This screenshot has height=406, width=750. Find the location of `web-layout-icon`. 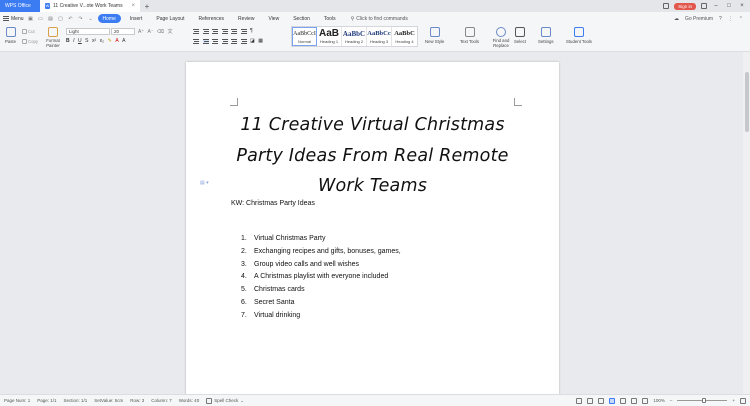

web-layout-icon is located at coordinates (623, 400).